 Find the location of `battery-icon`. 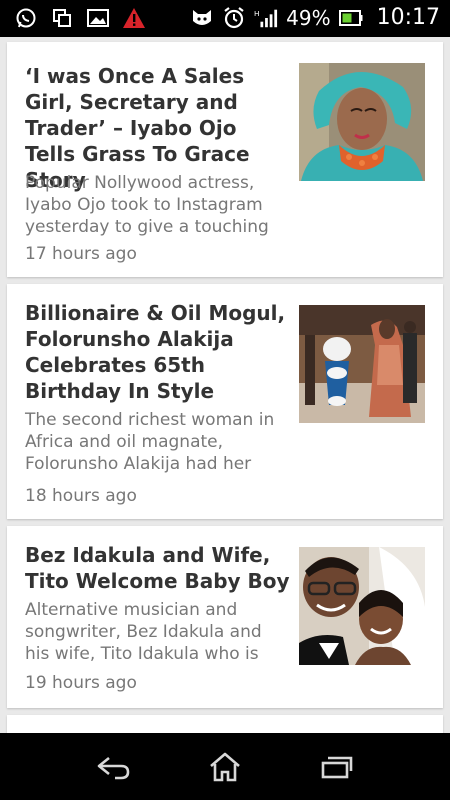

battery-icon is located at coordinates (350, 18).